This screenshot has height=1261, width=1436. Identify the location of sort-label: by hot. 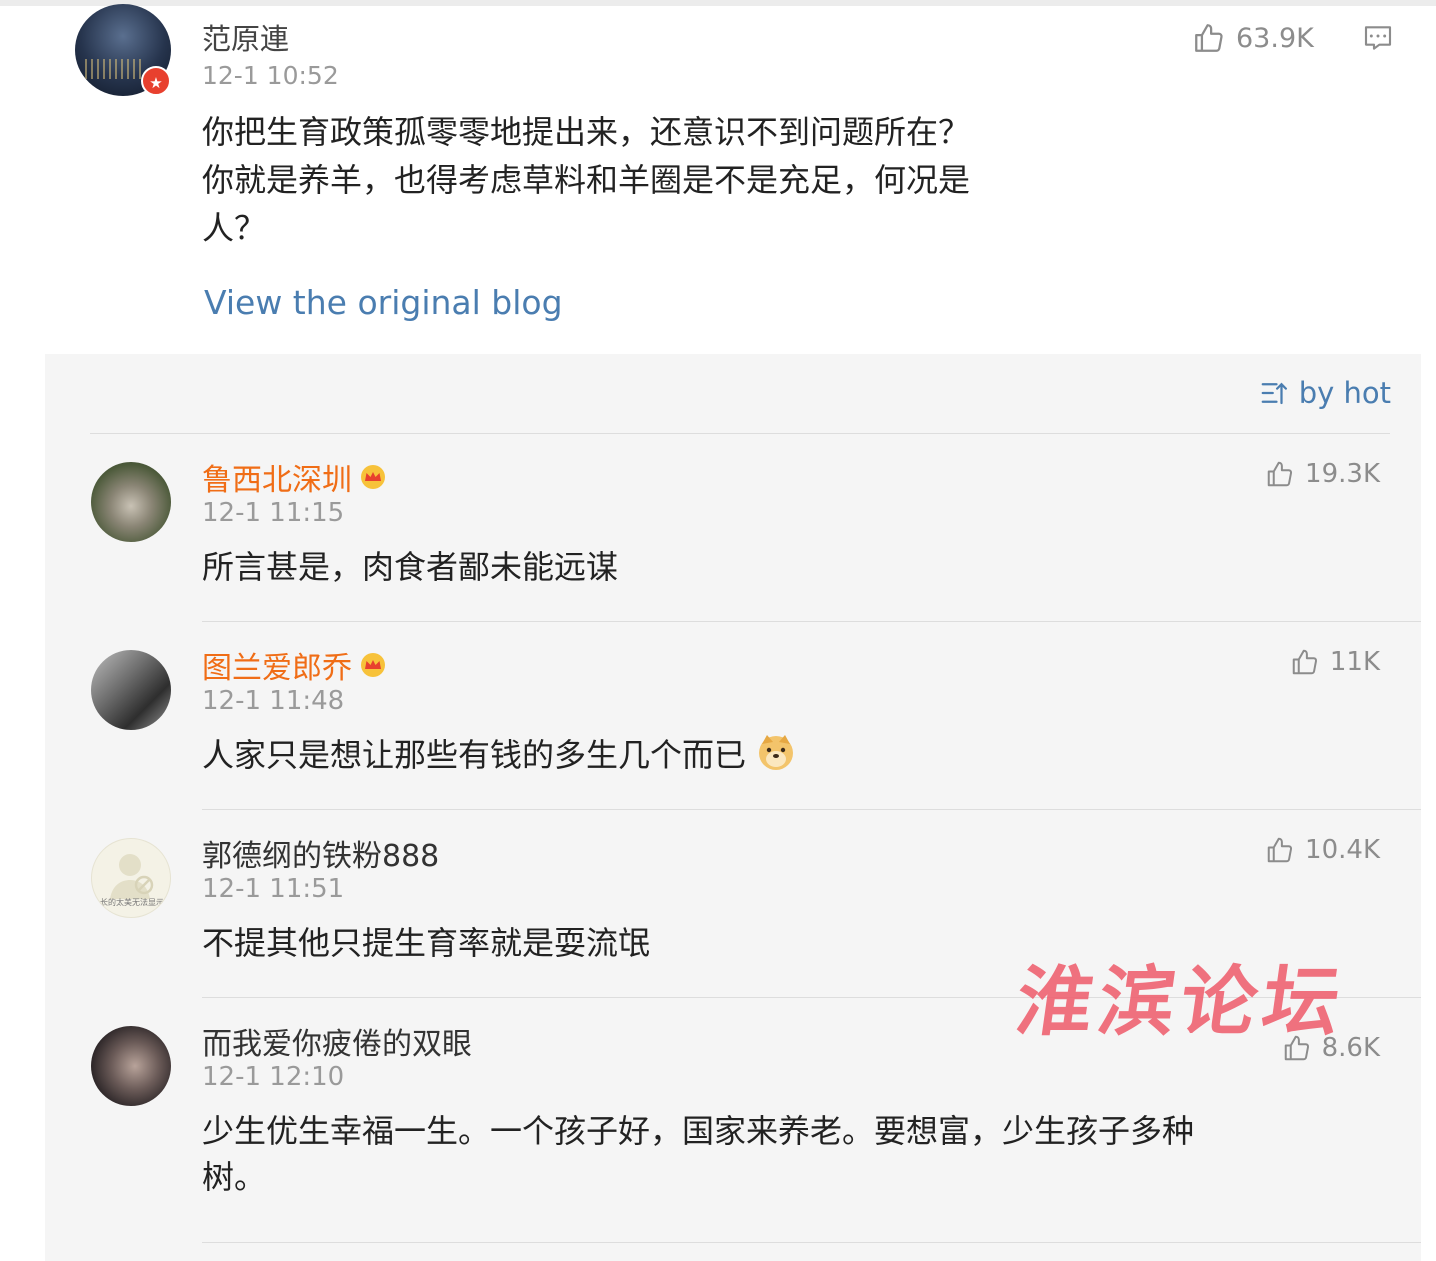
(1344, 393).